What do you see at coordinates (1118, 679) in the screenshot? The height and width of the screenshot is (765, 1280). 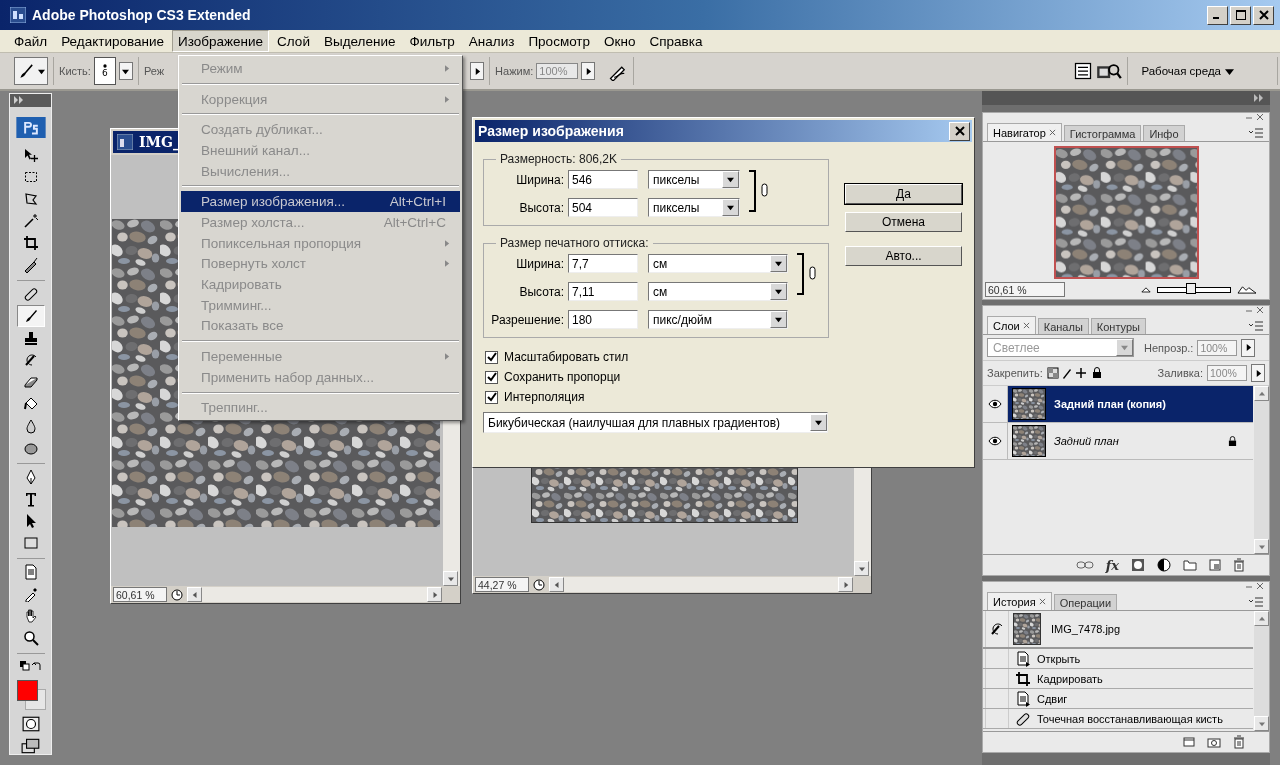 I see `history-step: Кадрировать` at bounding box center [1118, 679].